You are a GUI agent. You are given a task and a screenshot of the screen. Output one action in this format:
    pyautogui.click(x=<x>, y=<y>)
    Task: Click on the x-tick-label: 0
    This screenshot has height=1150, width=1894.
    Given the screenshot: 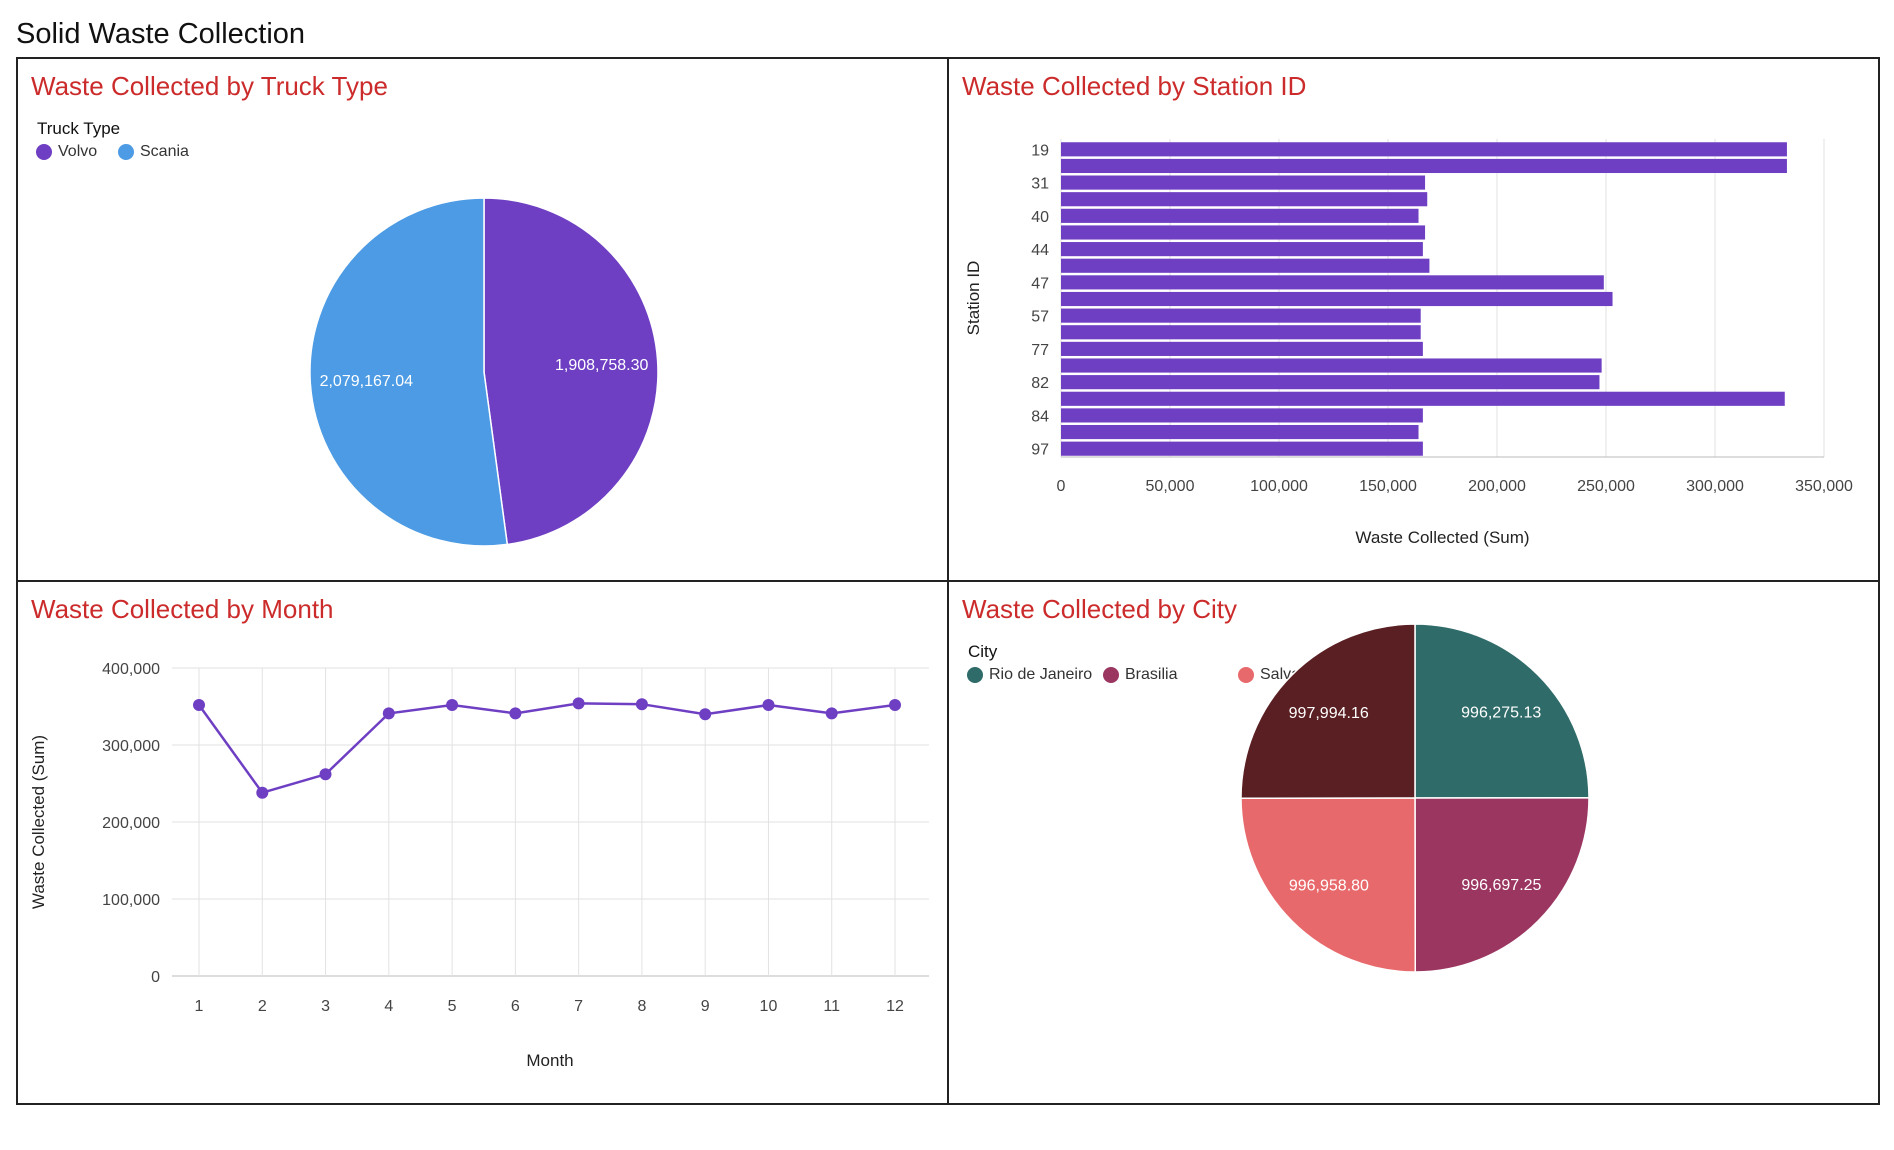 What is the action you would take?
    pyautogui.click(x=1061, y=486)
    